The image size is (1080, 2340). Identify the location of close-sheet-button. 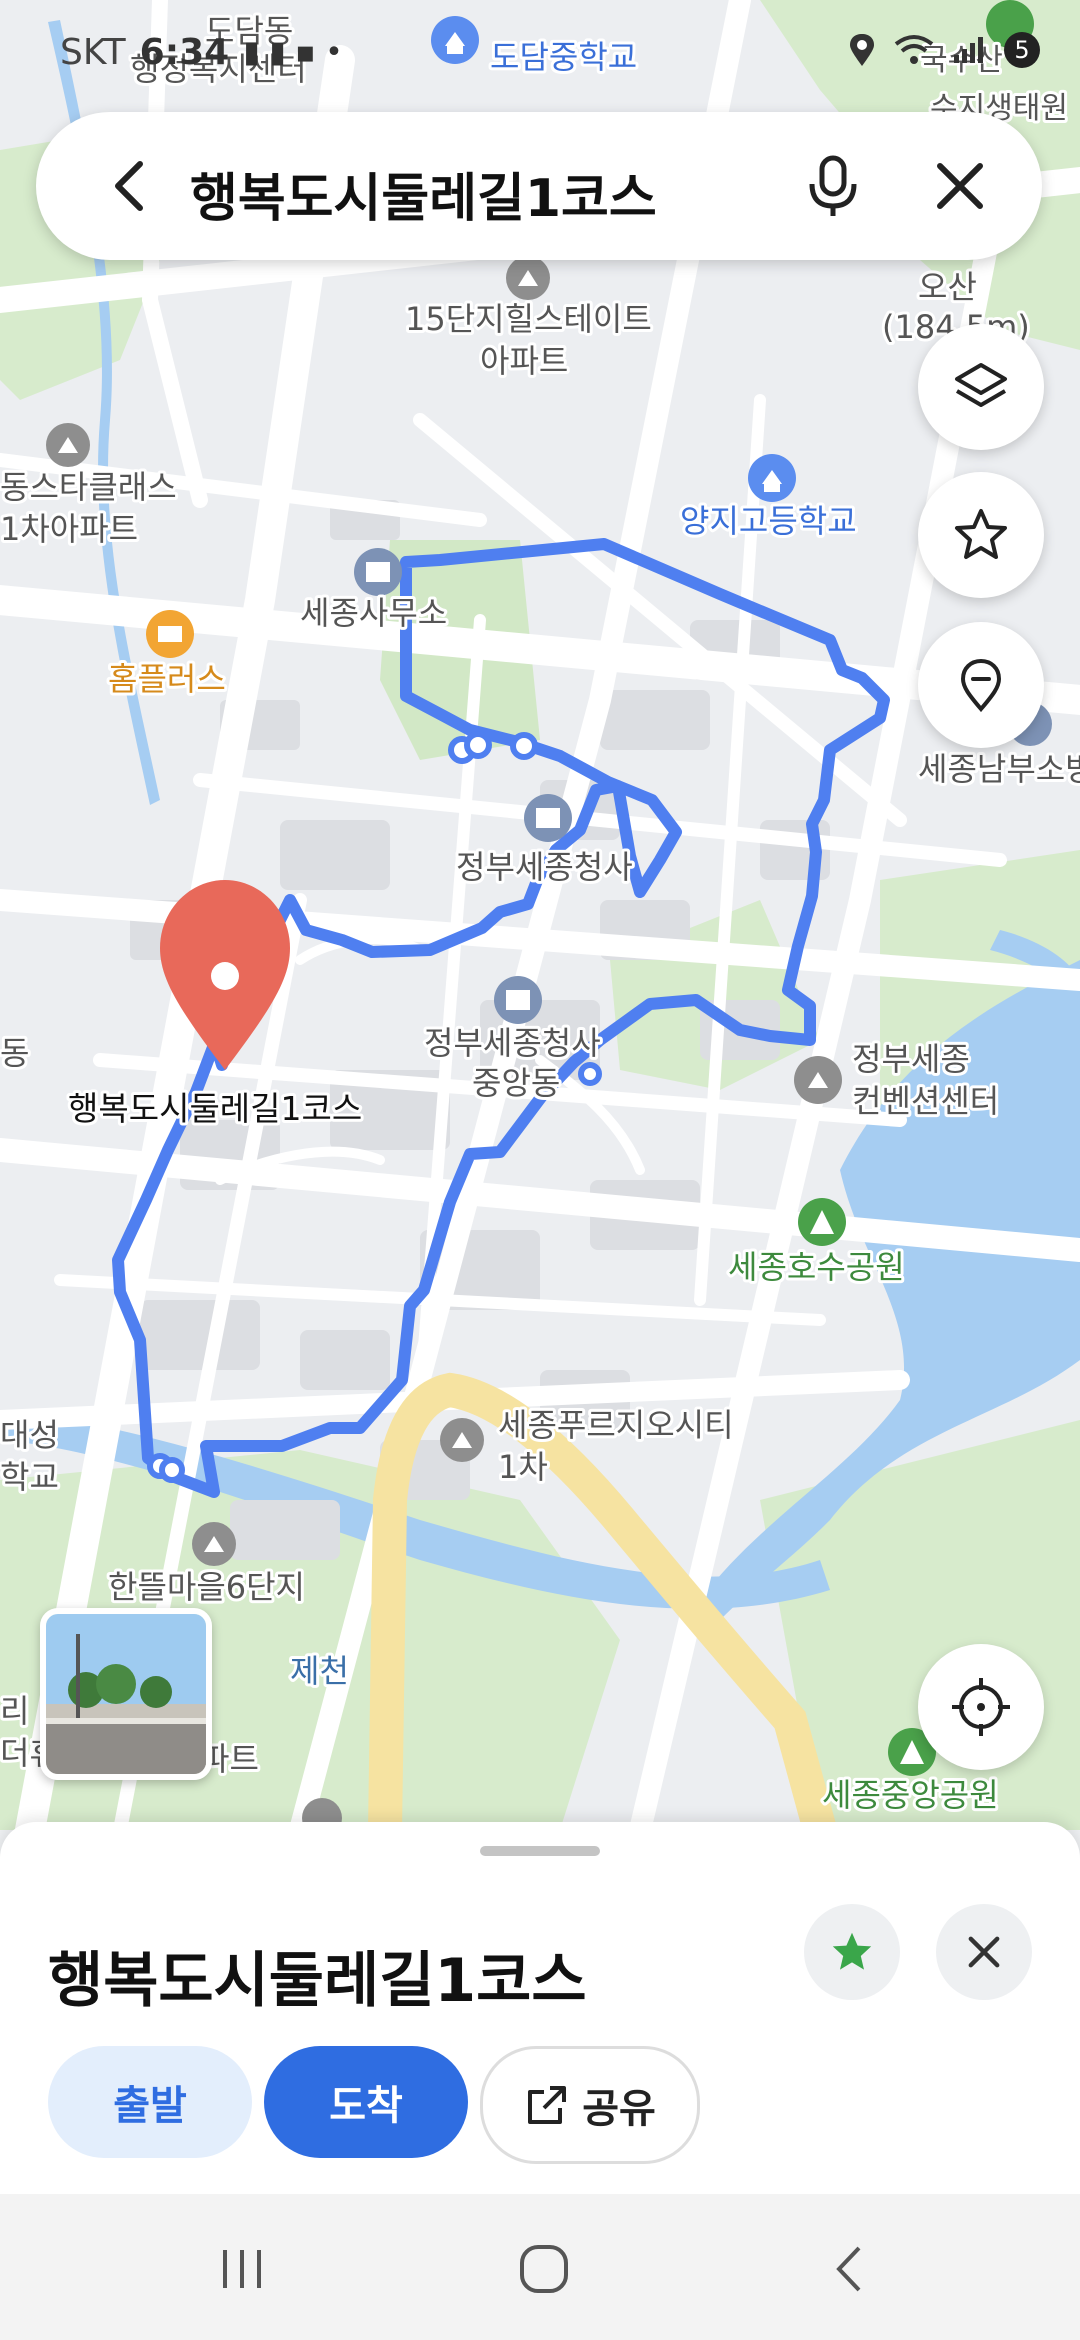
(984, 1952).